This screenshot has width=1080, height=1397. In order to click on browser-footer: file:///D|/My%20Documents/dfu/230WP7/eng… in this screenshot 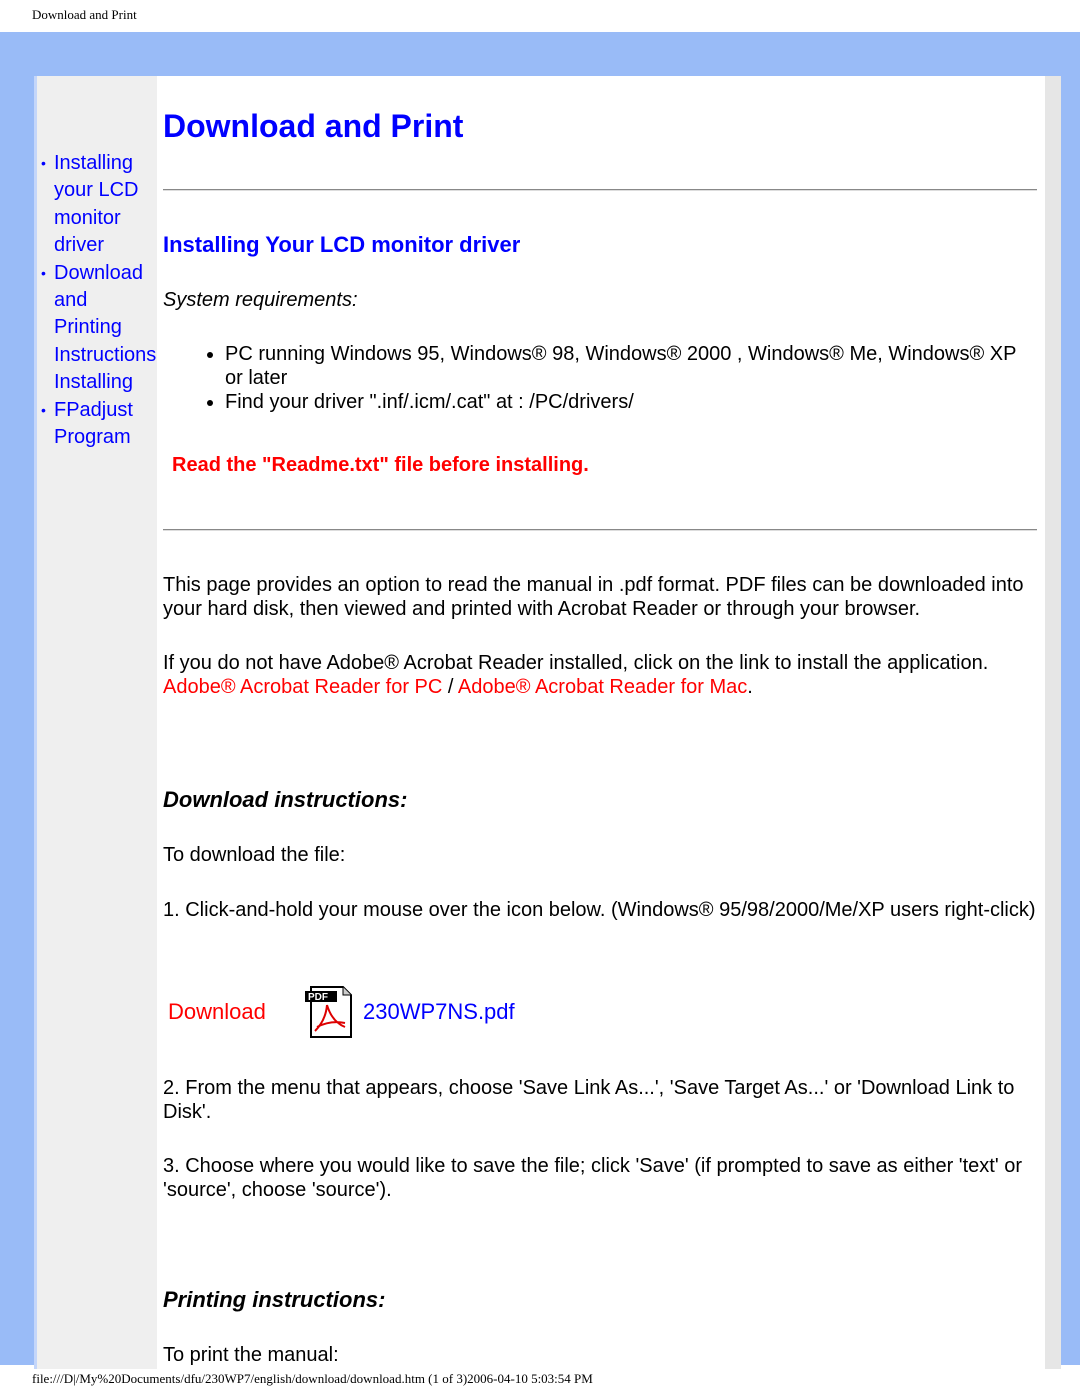, I will do `click(312, 1378)`.